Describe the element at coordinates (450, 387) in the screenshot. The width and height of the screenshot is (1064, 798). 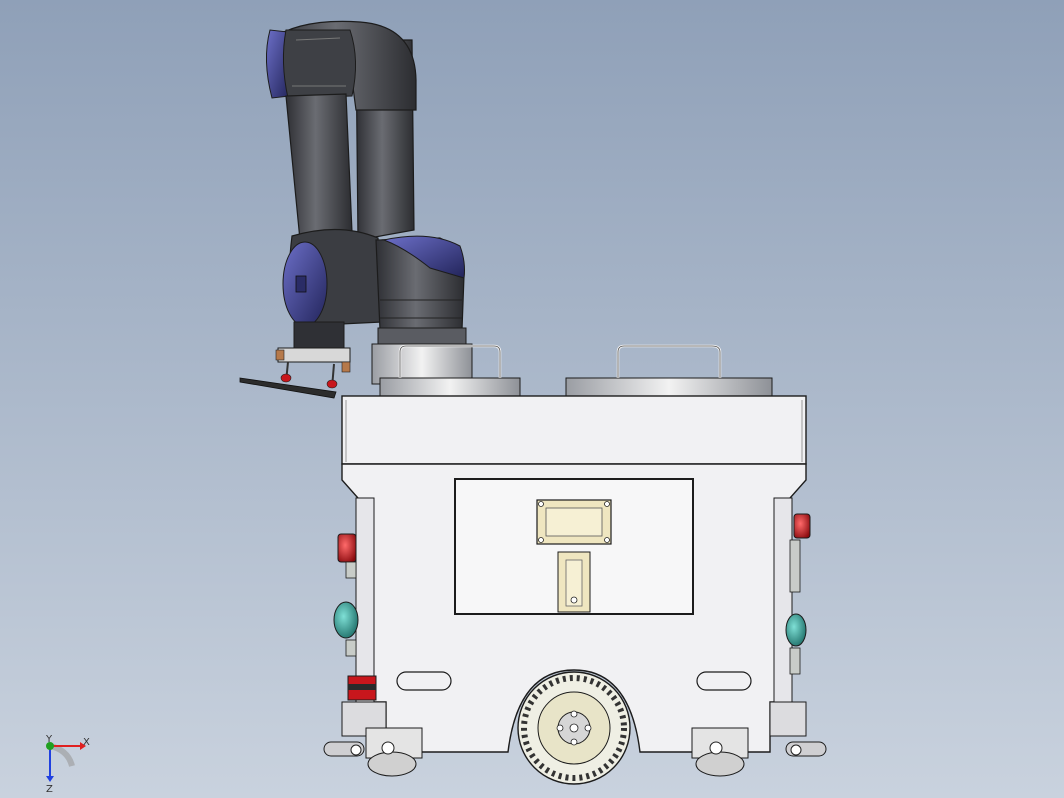
I see `left-bin` at that location.